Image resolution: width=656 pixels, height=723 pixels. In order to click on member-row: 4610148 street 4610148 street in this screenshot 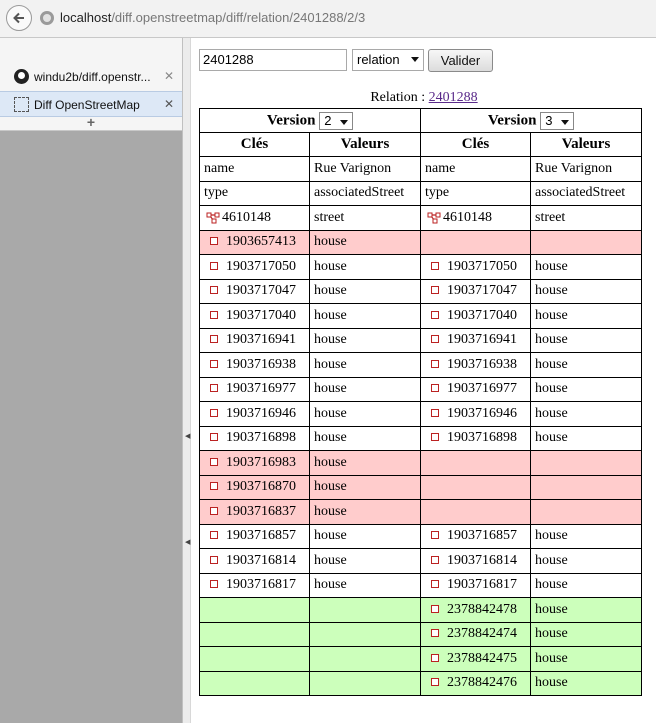, I will do `click(420, 218)`.